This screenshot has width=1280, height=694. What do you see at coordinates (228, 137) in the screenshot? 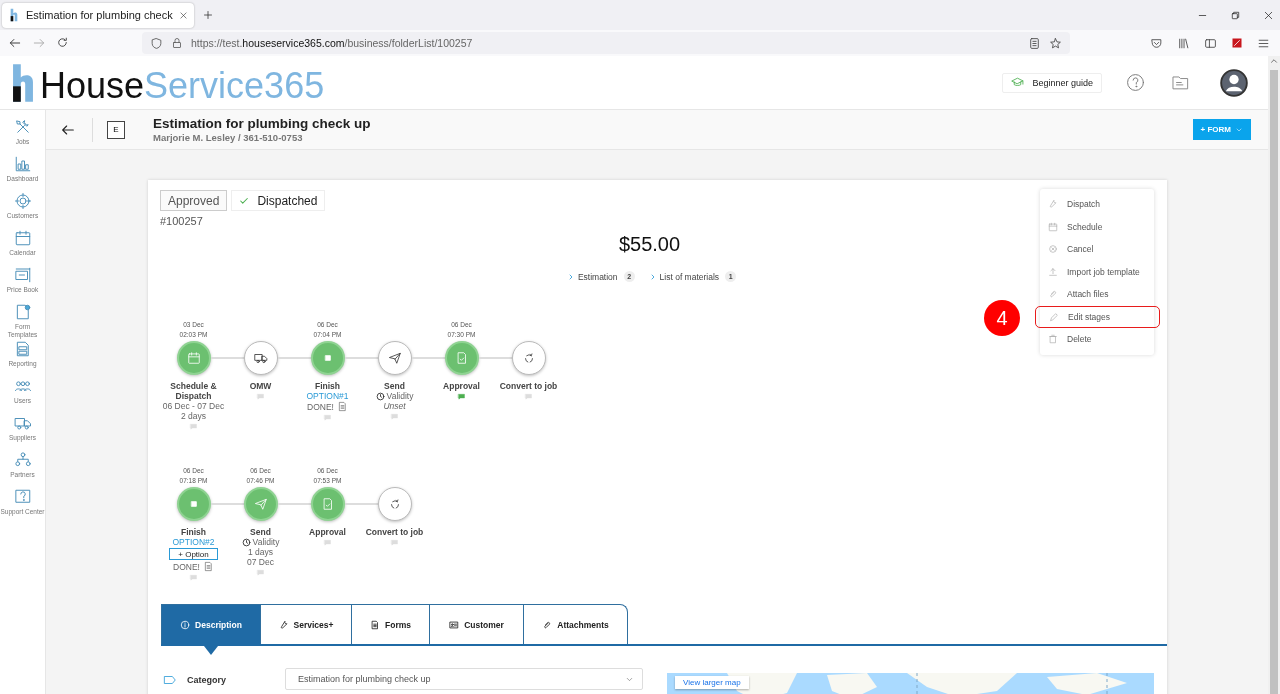
I see `customer-info: Marjorie M. Lesley / 361-510-0753` at bounding box center [228, 137].